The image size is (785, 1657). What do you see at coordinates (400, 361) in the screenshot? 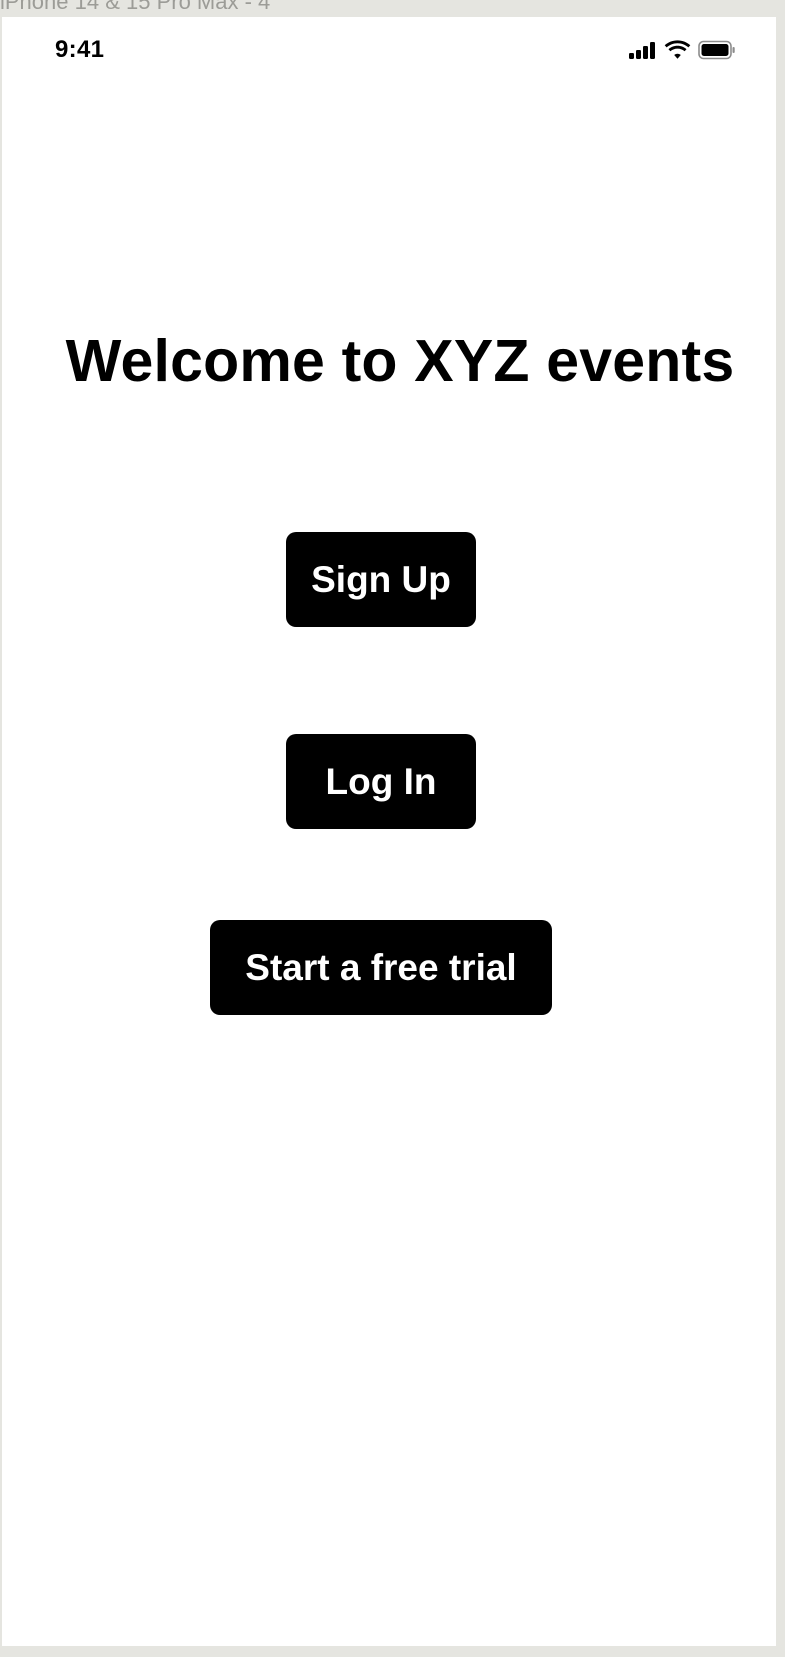
I see `welcome-title: Welcome to XYZ events` at bounding box center [400, 361].